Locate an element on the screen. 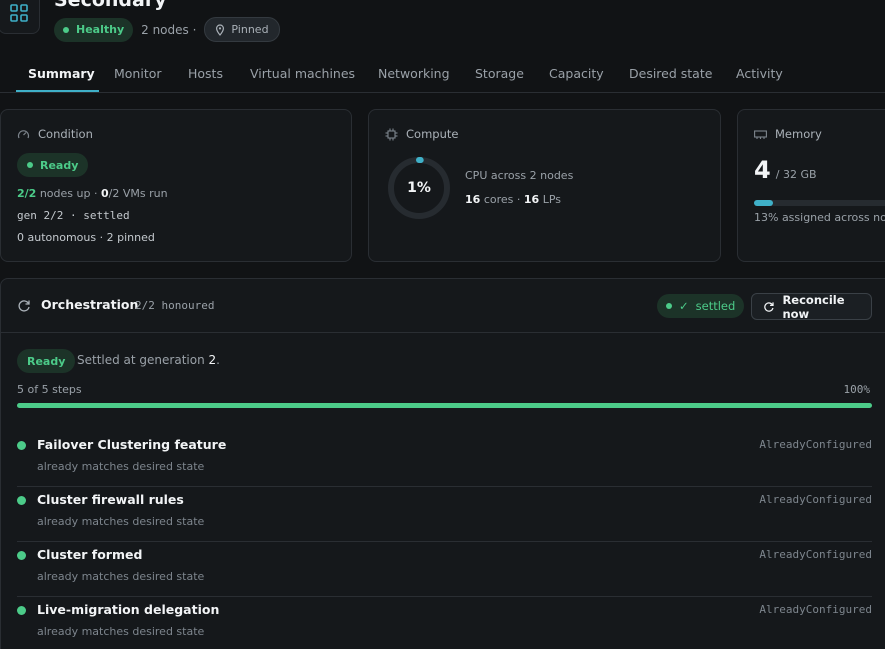 The height and width of the screenshot is (649, 885). autonomous-line: 0 autonomous · 2 pinned is located at coordinates (86, 237).